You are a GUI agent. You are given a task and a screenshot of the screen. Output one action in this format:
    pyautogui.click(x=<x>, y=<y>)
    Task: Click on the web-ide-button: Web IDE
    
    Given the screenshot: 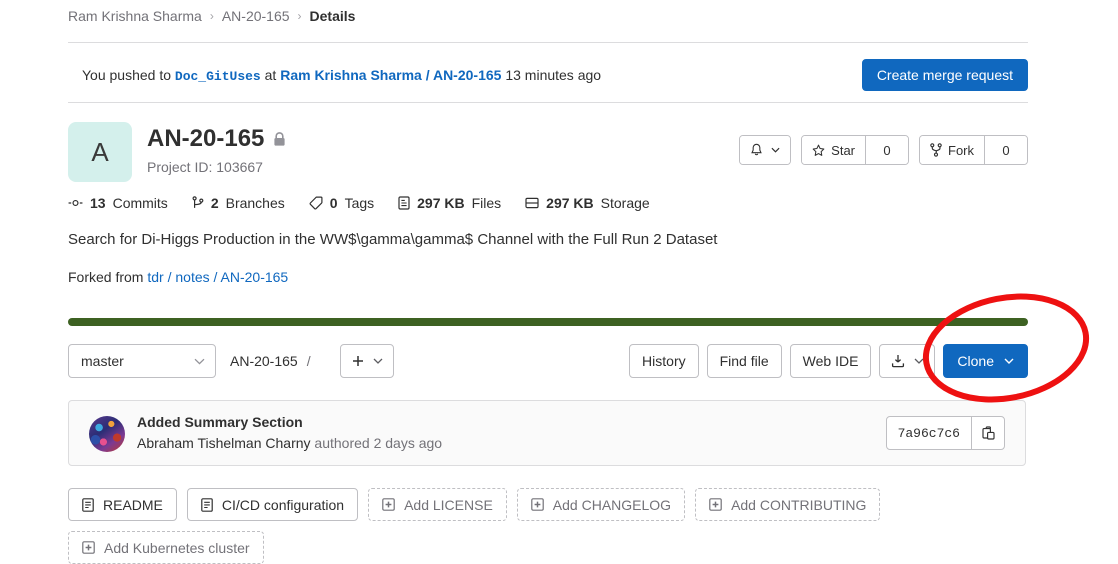 What is the action you would take?
    pyautogui.click(x=830, y=361)
    